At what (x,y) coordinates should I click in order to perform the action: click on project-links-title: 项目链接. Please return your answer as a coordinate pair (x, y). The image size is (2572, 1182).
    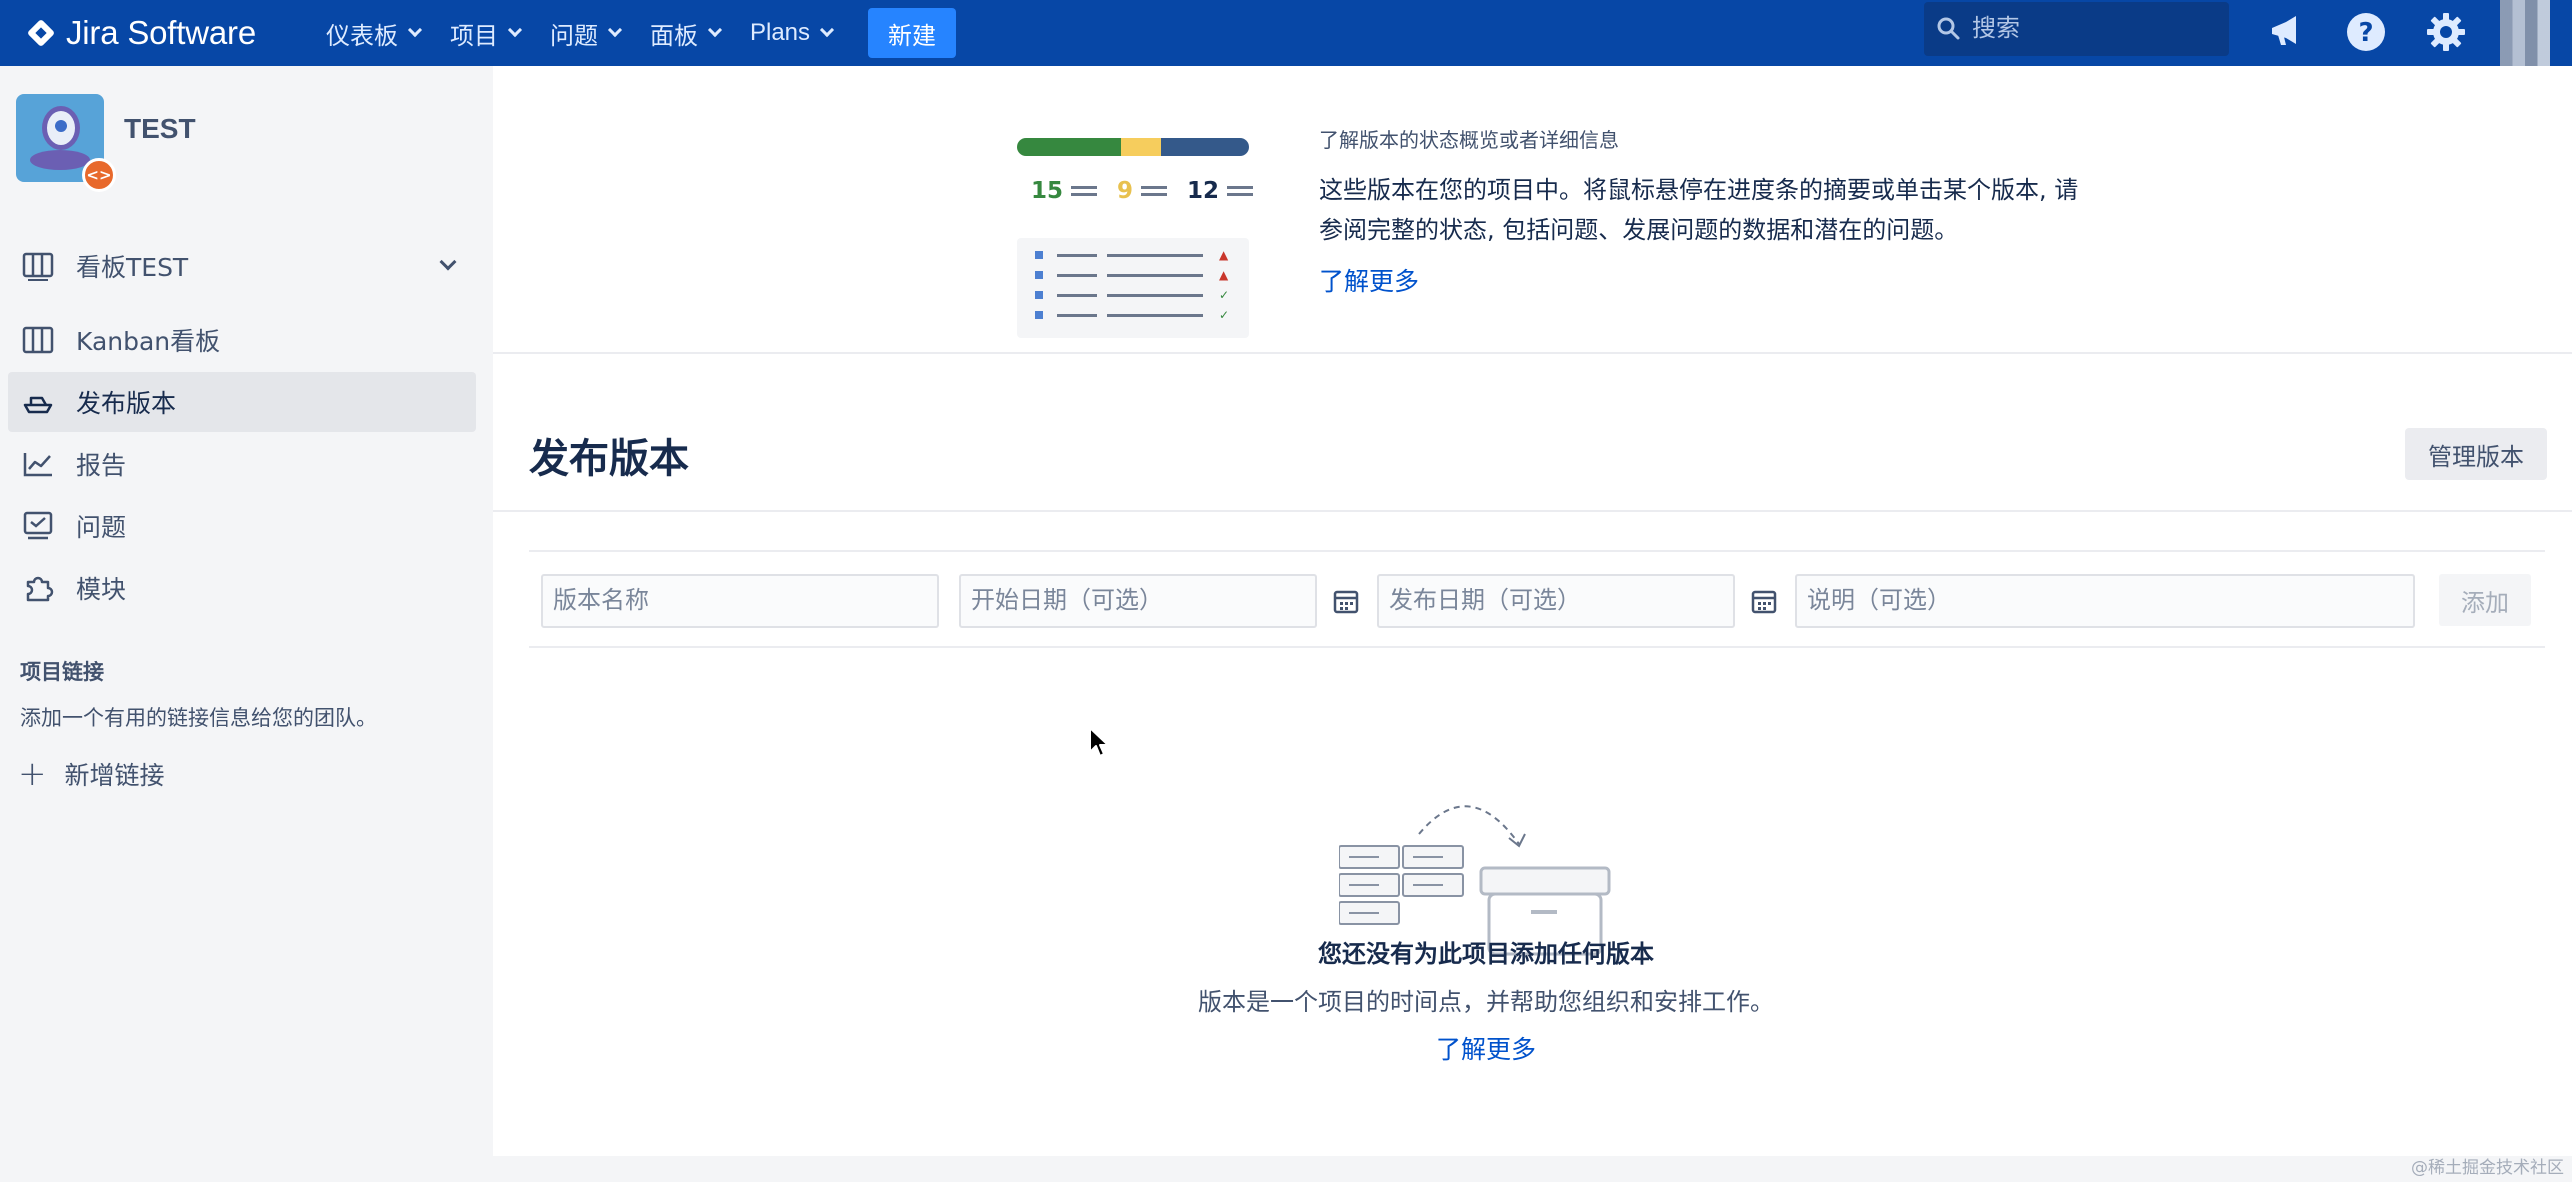
    Looking at the image, I should click on (62, 672).